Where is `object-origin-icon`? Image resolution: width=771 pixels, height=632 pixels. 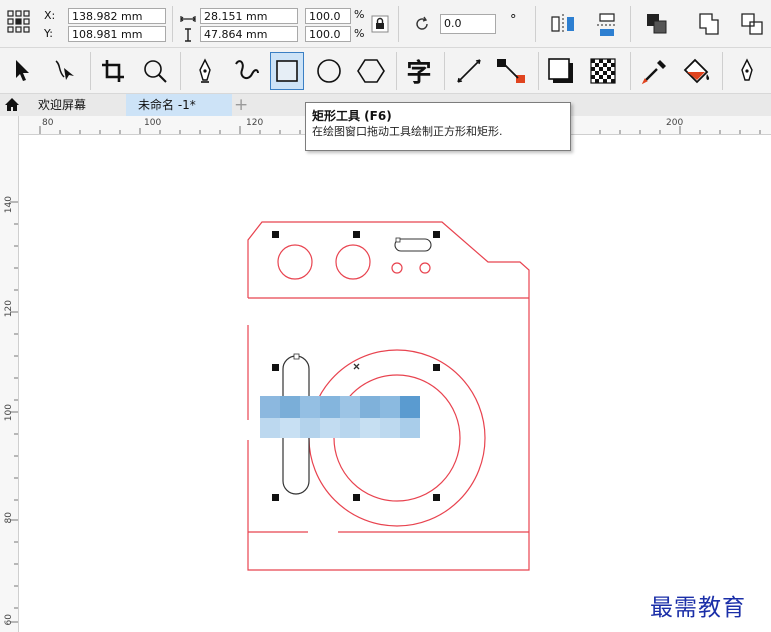 object-origin-icon is located at coordinates (19, 24).